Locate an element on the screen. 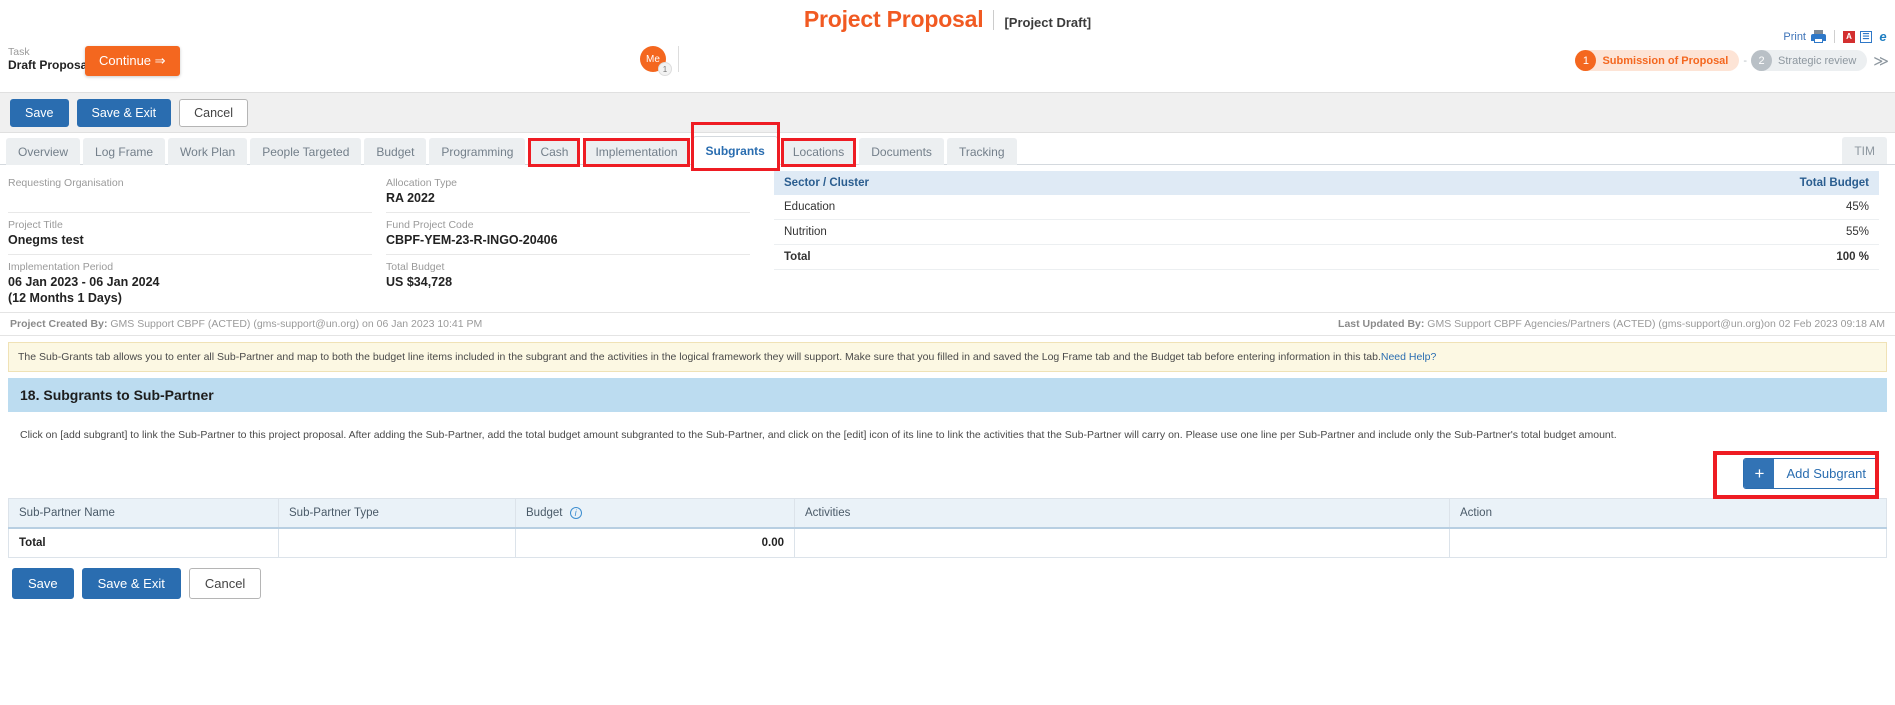 Image resolution: width=1895 pixels, height=705 pixels. col-sub-partner-name: Sub-Partner Name is located at coordinates (143, 514).